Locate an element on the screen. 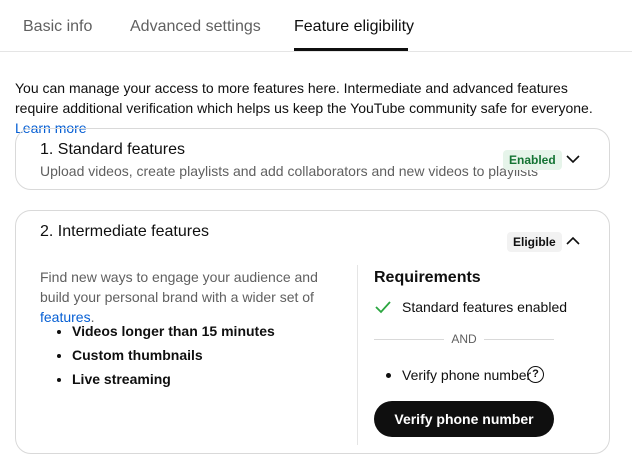  separator-line-right is located at coordinates (519, 339).